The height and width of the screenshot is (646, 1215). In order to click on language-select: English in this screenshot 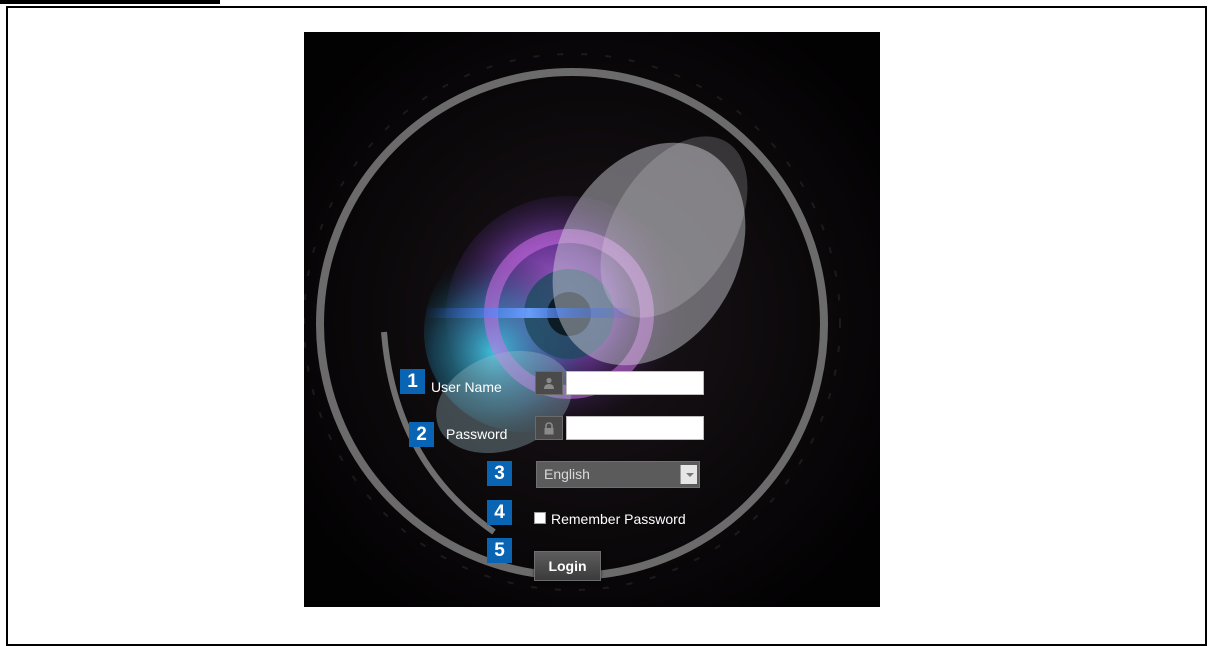, I will do `click(618, 474)`.